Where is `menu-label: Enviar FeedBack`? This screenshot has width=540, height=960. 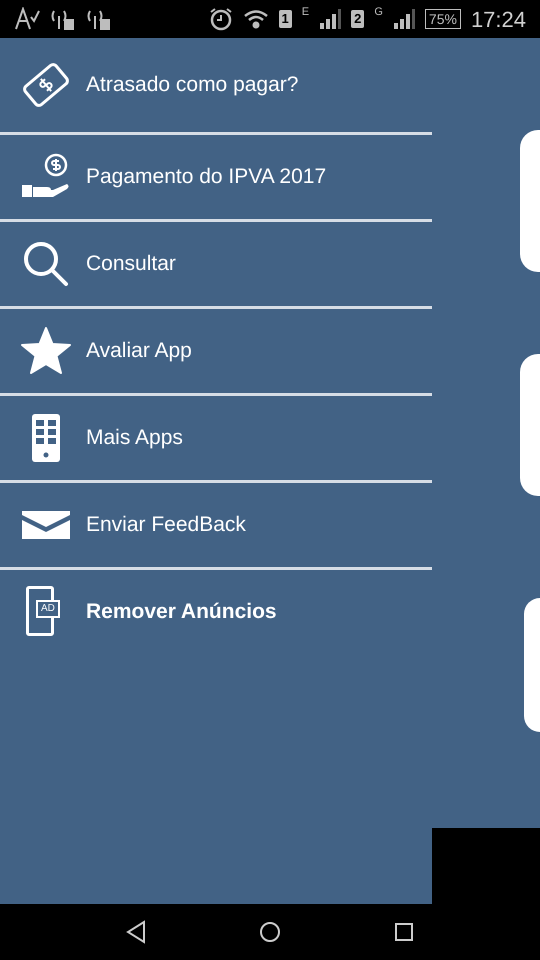
menu-label: Enviar FeedBack is located at coordinates (166, 525).